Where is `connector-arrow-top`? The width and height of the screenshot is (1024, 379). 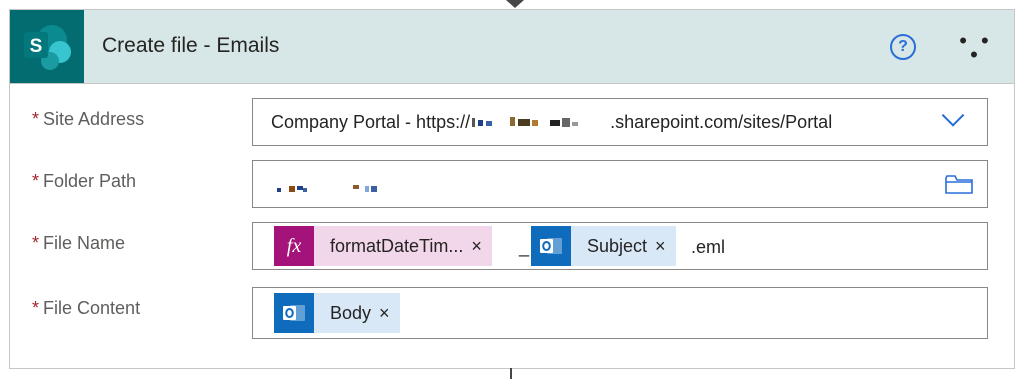 connector-arrow-top is located at coordinates (515, 4).